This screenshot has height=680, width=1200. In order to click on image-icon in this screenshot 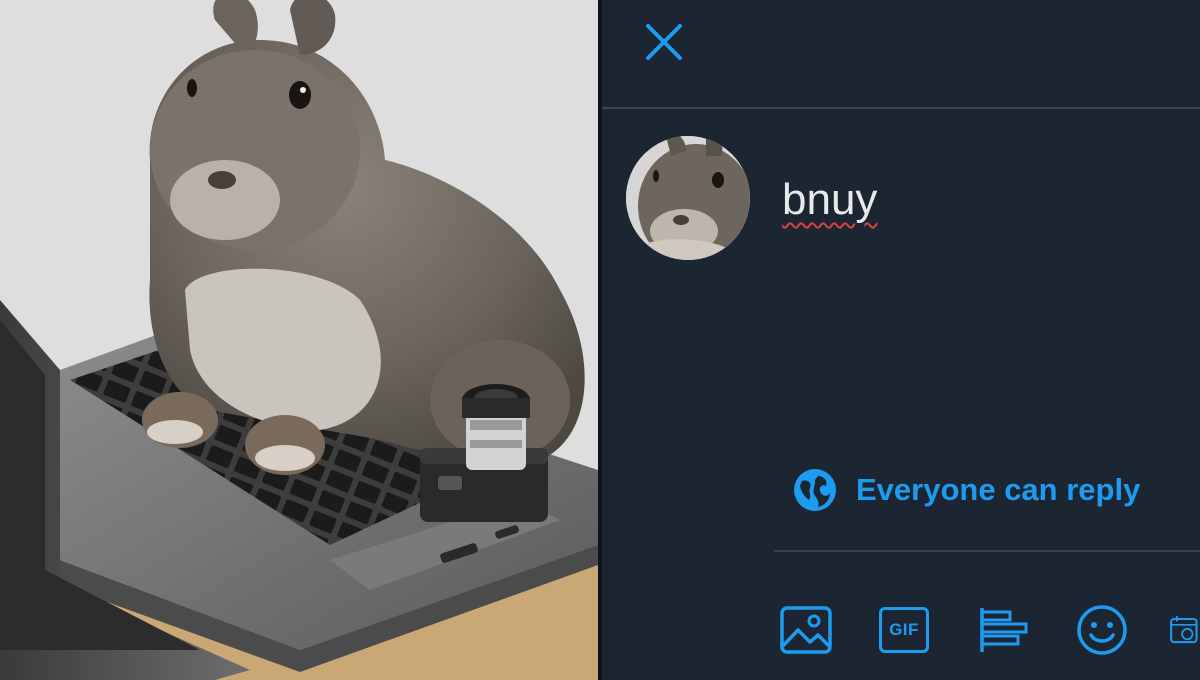, I will do `click(806, 630)`.